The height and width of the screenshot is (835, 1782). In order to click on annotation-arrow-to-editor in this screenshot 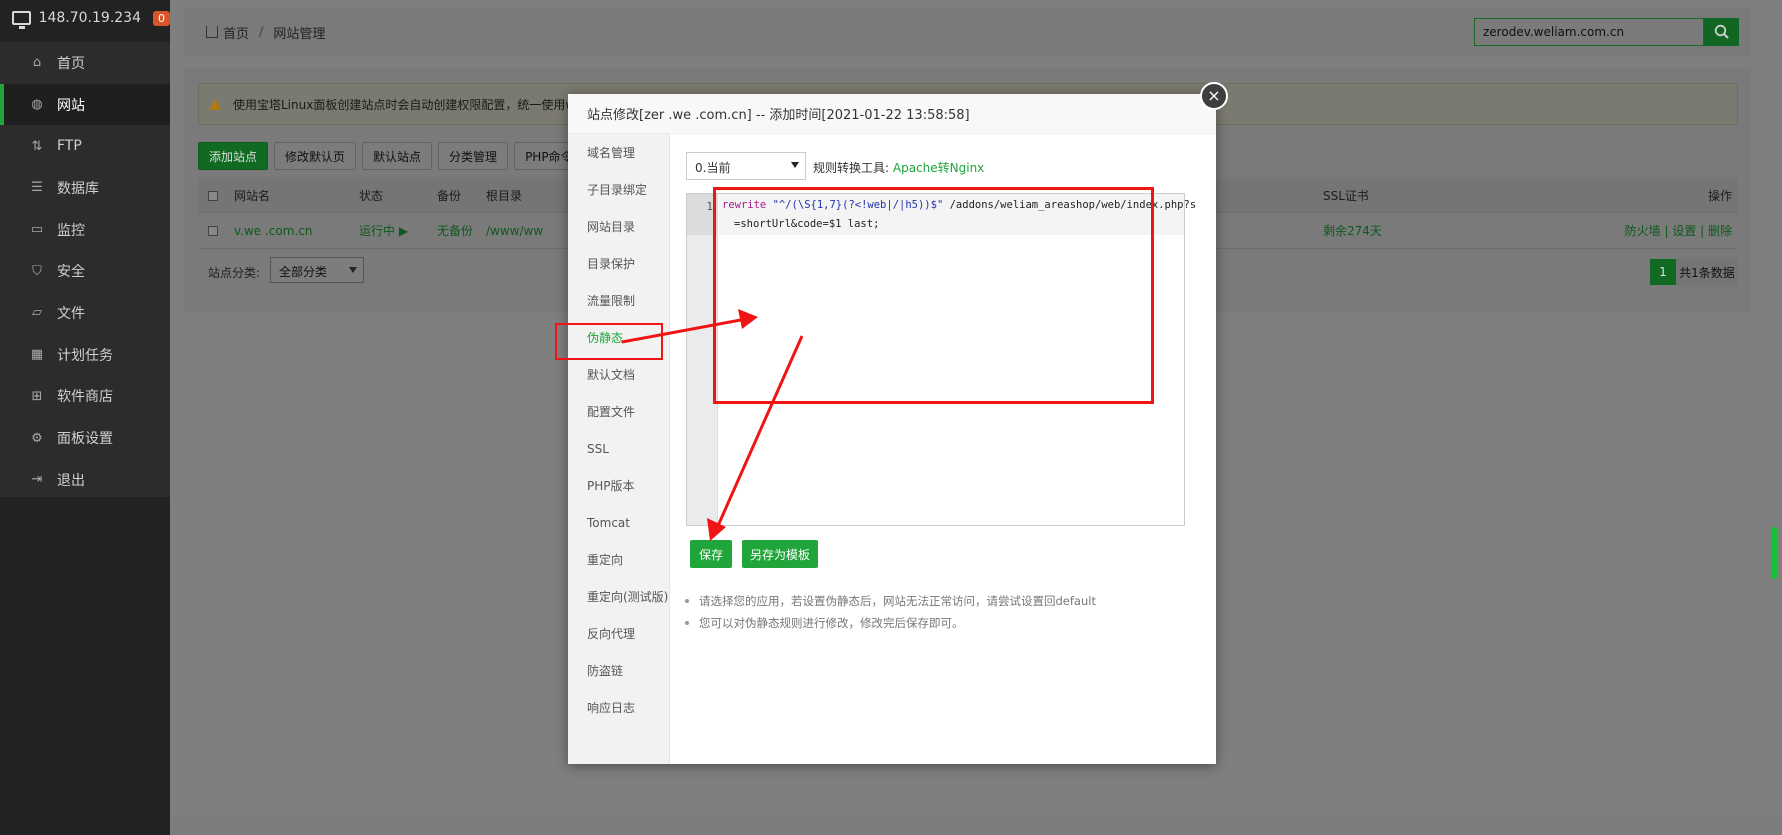, I will do `click(684, 330)`.